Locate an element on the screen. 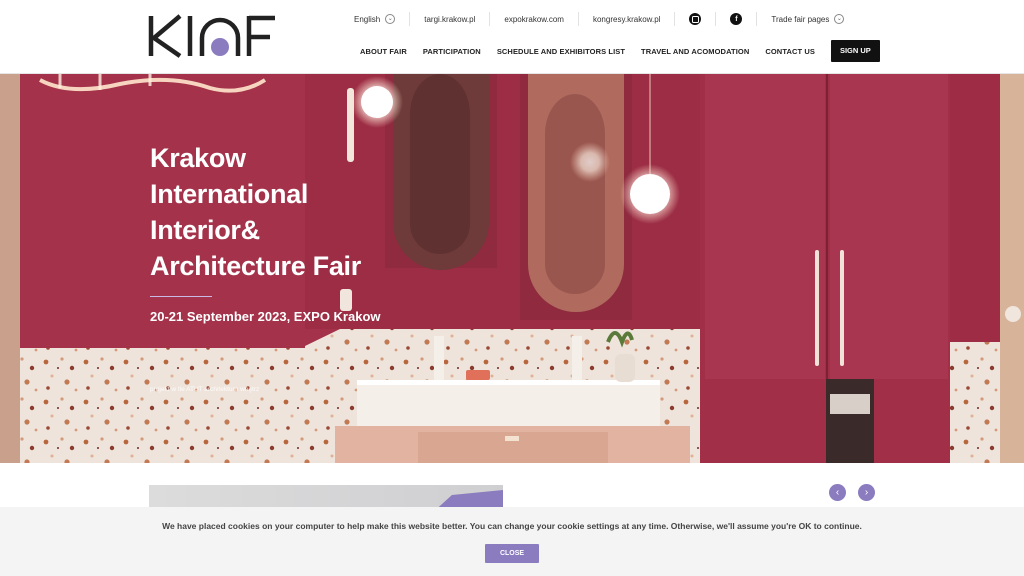 This screenshot has height=576, width=1024. instagram-link is located at coordinates (696, 19).